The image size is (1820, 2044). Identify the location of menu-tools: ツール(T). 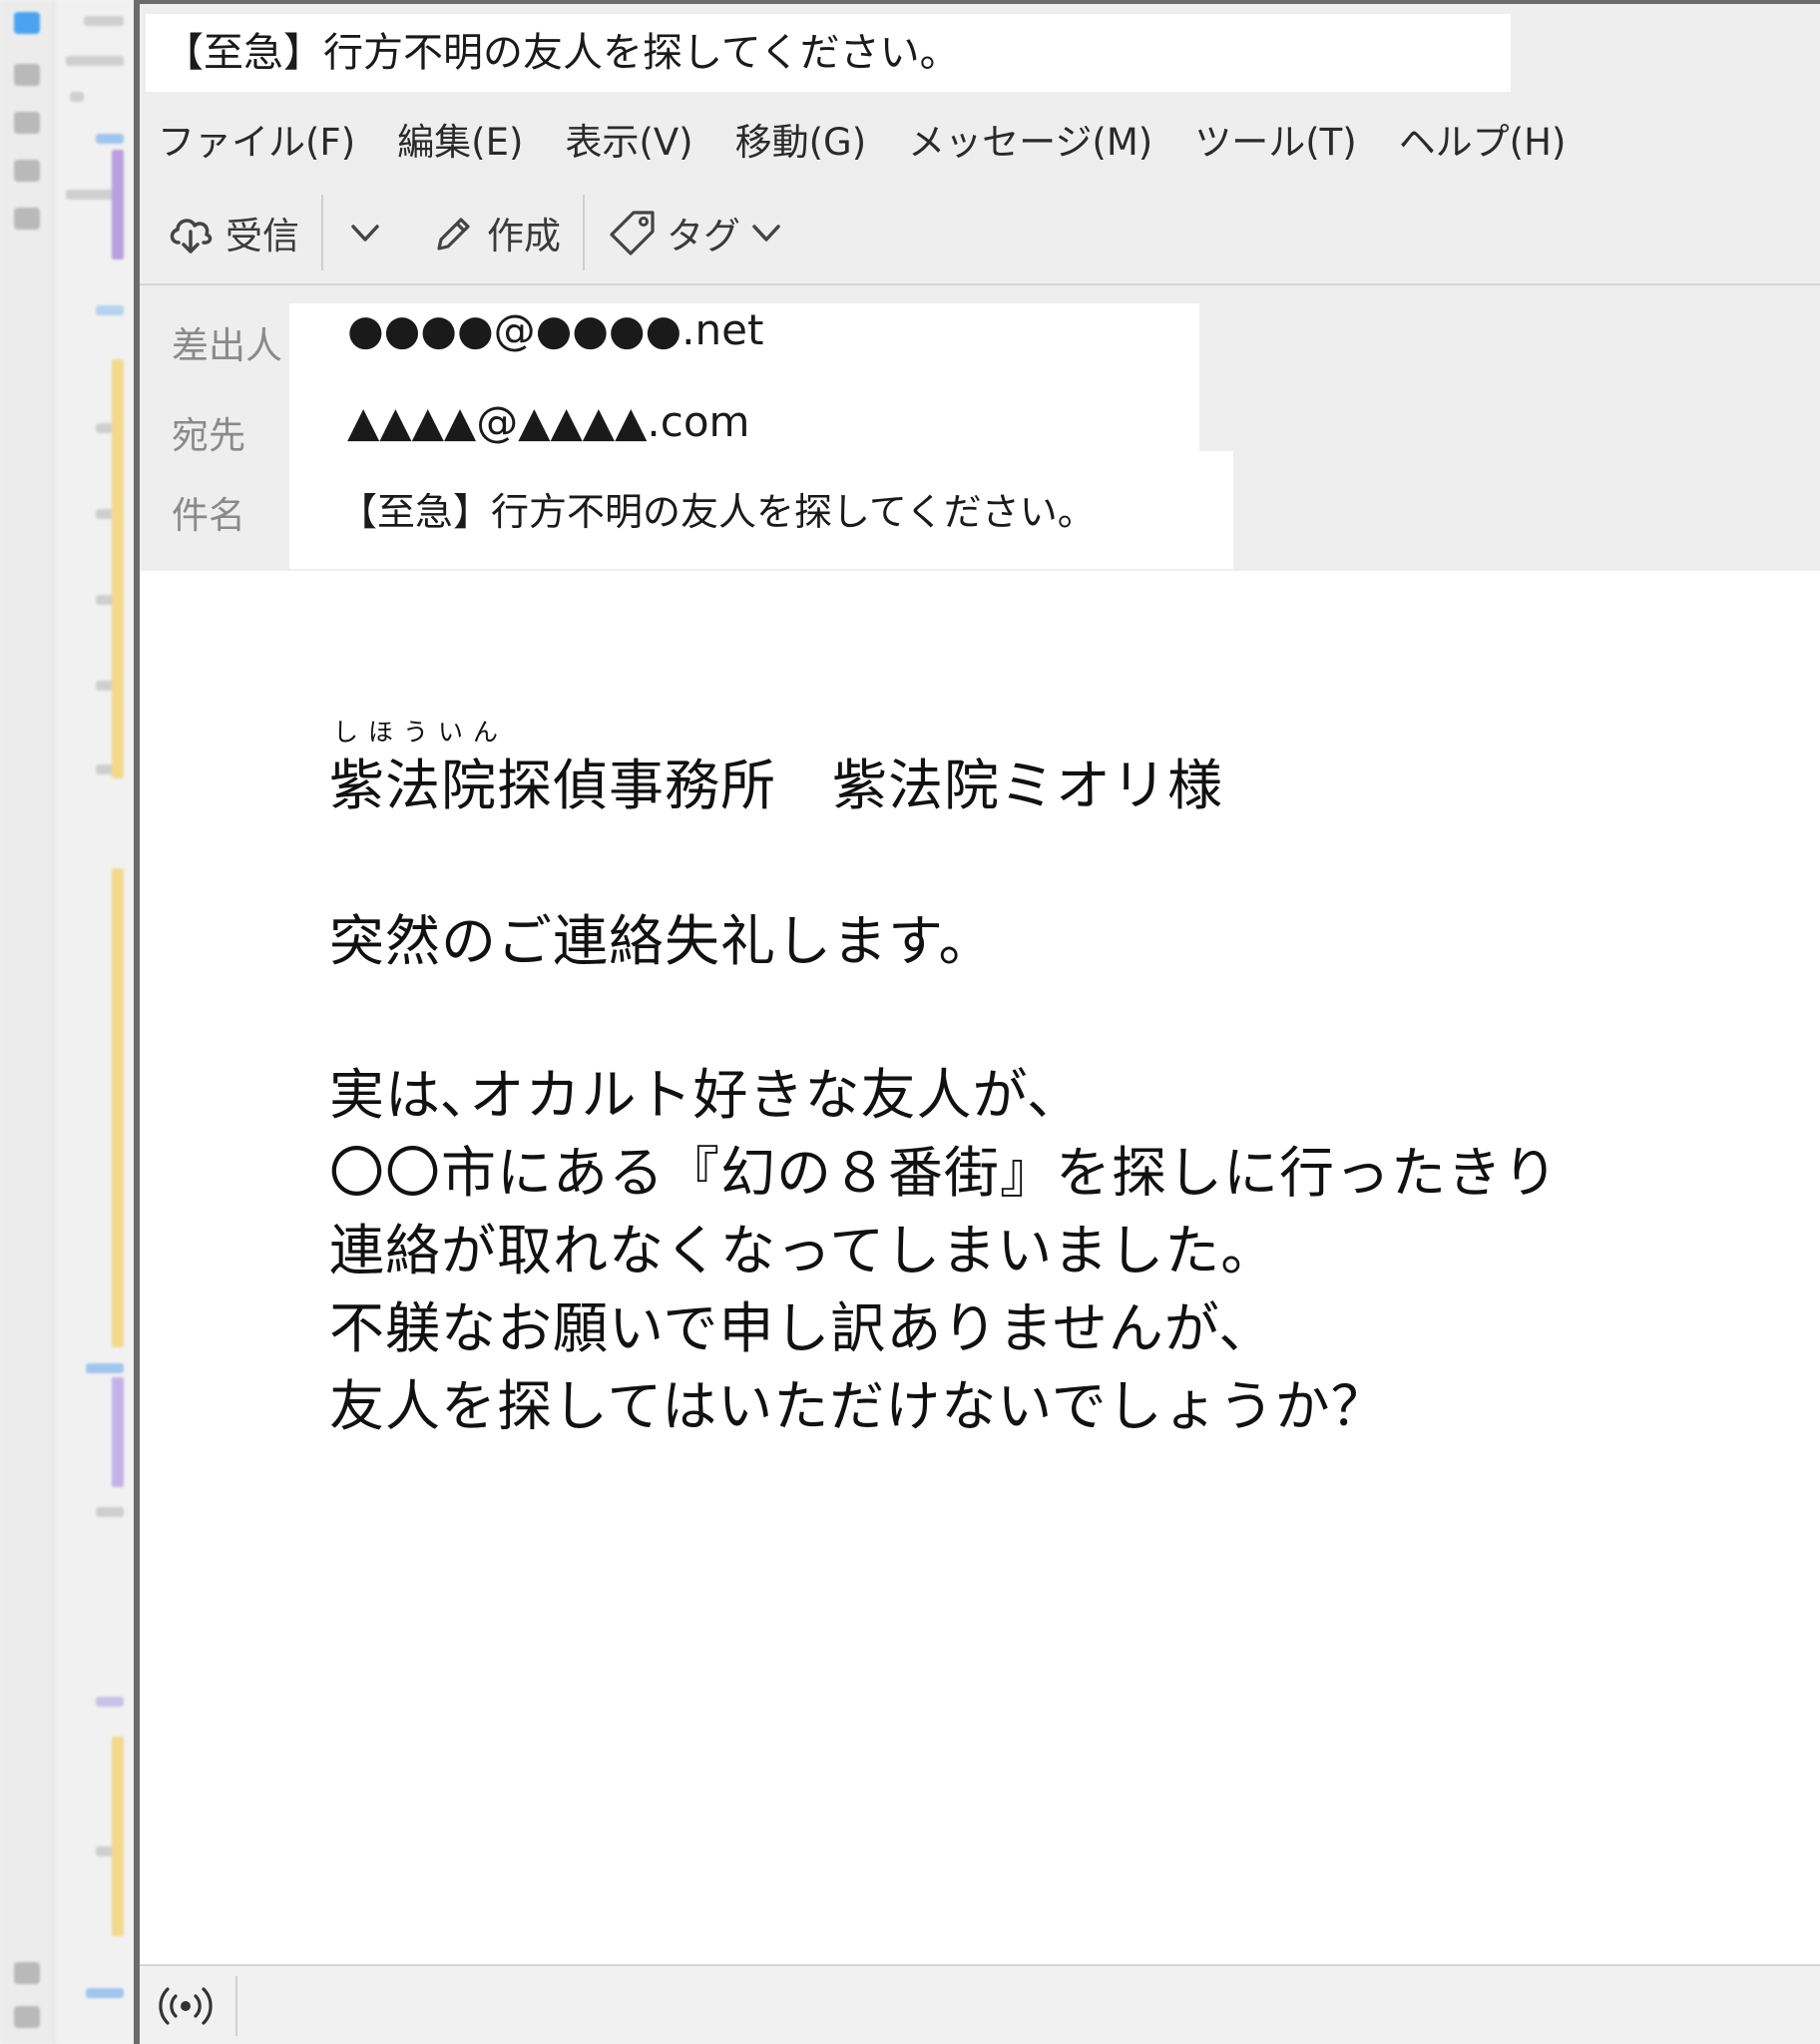
(1275, 139).